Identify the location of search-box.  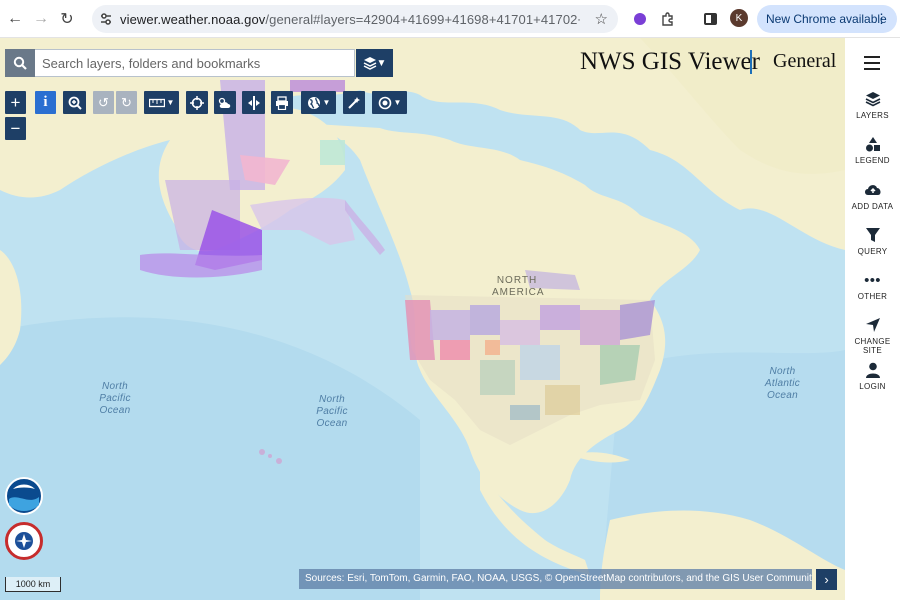
(180, 63).